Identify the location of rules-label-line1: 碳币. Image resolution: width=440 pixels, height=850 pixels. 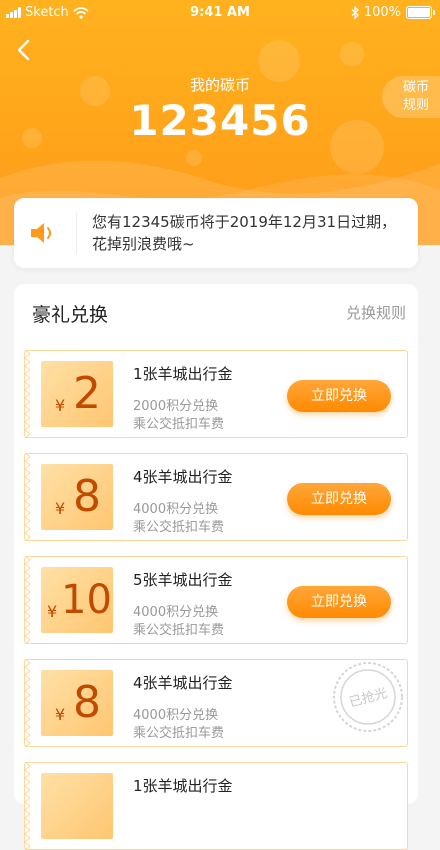
(415, 87).